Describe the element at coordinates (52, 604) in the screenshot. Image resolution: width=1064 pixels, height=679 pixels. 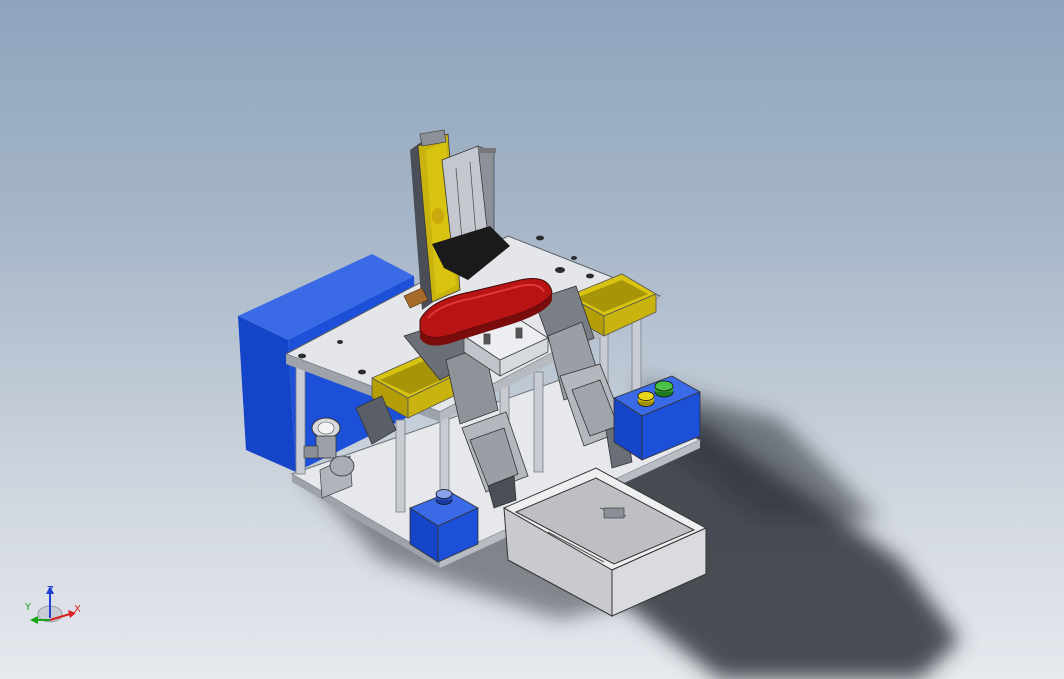
I see `coordinate-triad: Z X Y` at that location.